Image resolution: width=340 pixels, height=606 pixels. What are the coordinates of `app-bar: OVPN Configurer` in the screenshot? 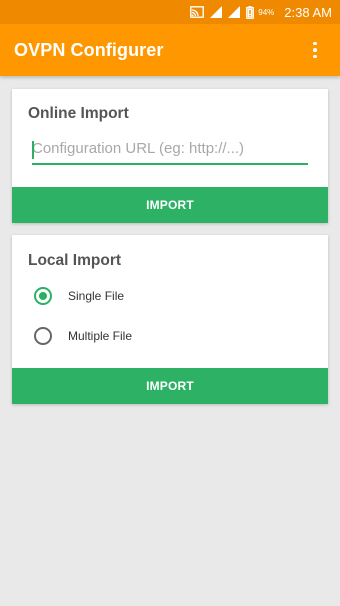 It's located at (170, 50).